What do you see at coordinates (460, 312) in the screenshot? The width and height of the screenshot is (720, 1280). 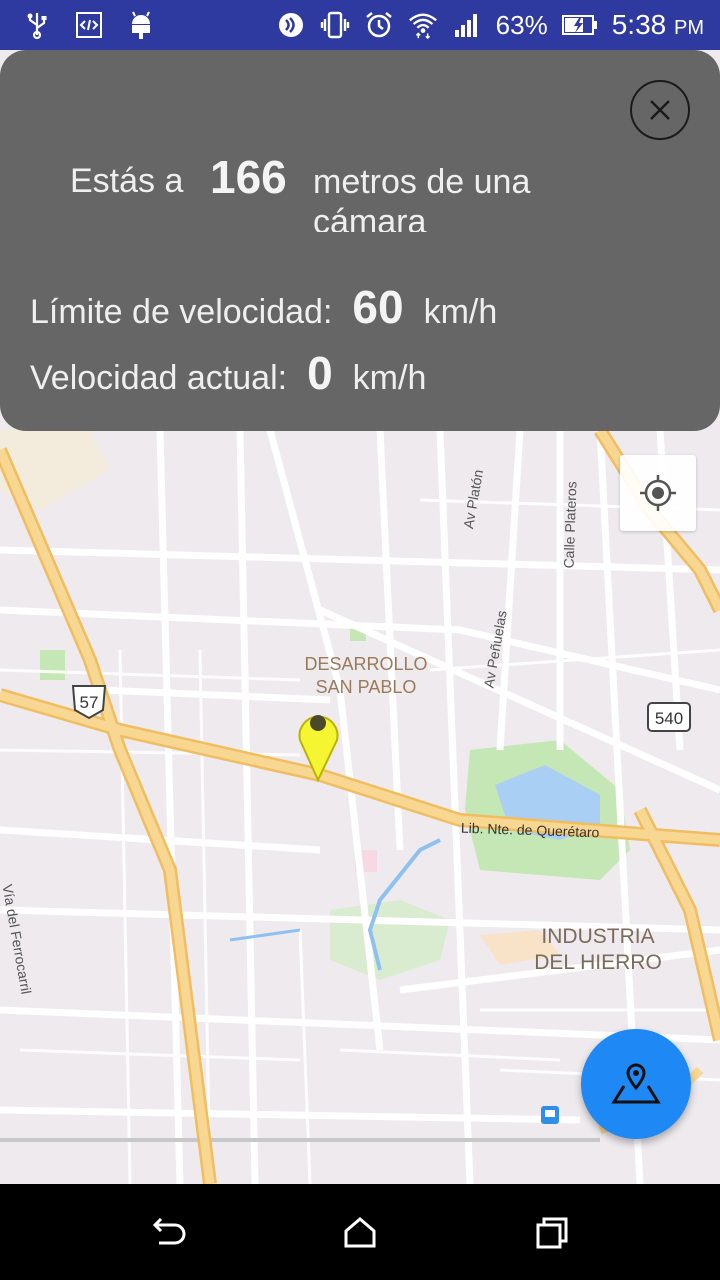 I see `speed-limit-unit: km/h` at bounding box center [460, 312].